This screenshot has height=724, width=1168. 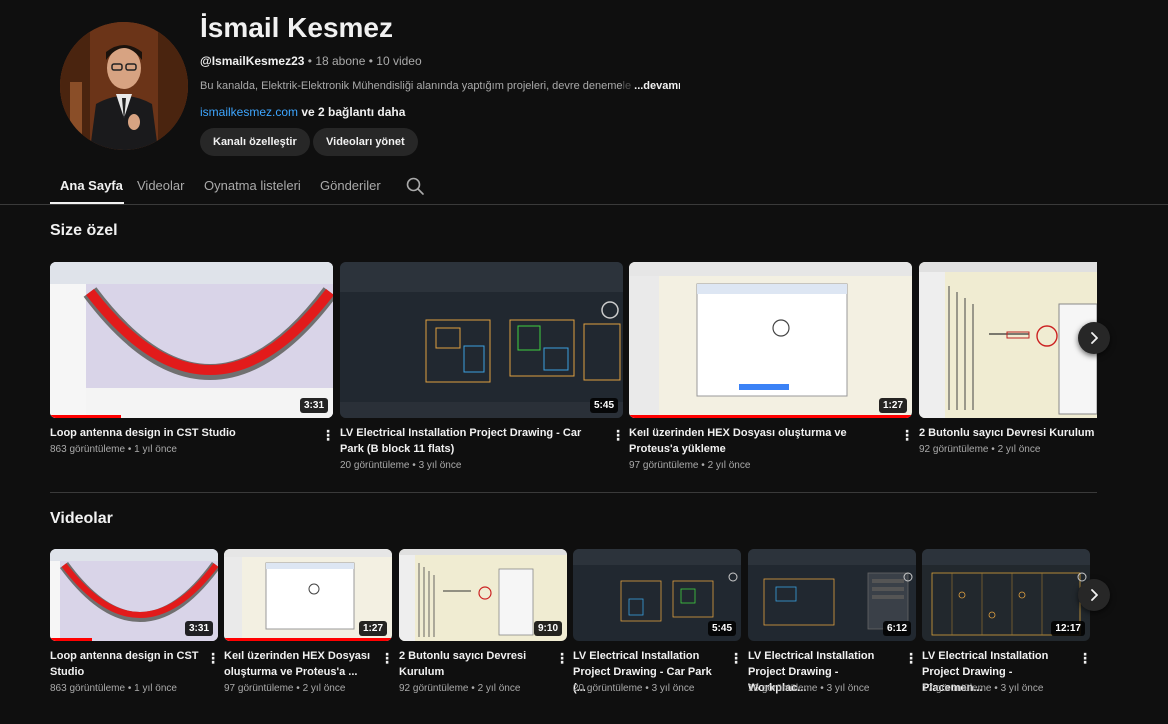 I want to click on channel-meta: @IsmailKesmez23 • 18 abone • 10 video, so click(x=311, y=61).